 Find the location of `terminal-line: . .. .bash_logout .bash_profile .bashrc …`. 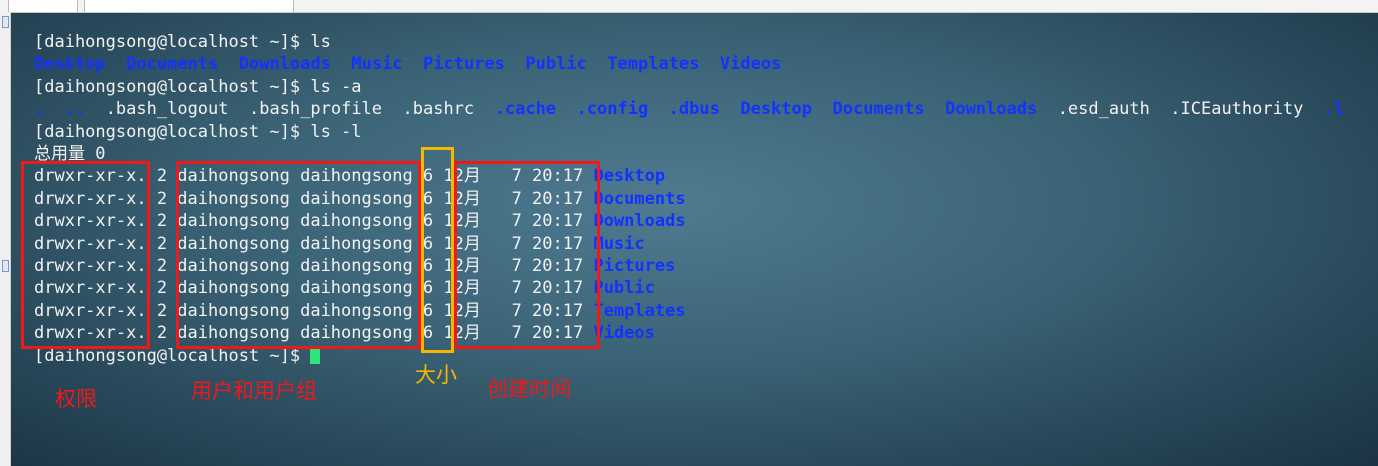

terminal-line: . .. .bash_logout .bash_profile .bashrc … is located at coordinates (689, 109).